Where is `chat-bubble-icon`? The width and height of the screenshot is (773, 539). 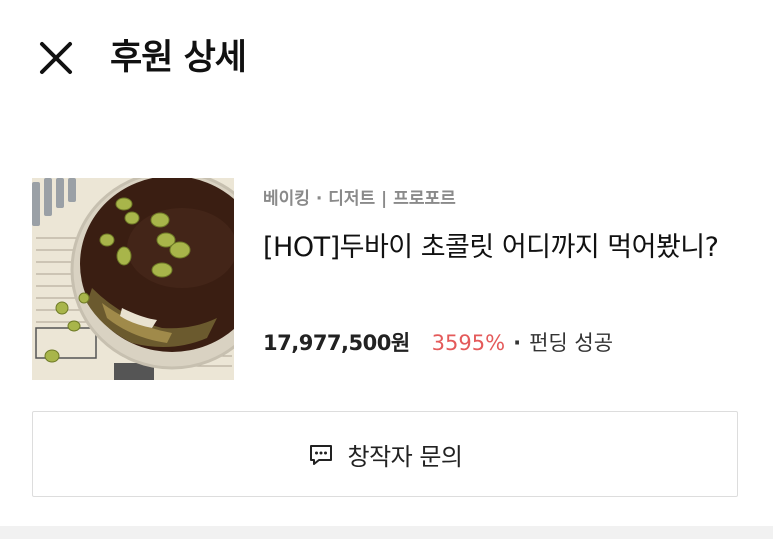
chat-bubble-icon is located at coordinates (321, 454).